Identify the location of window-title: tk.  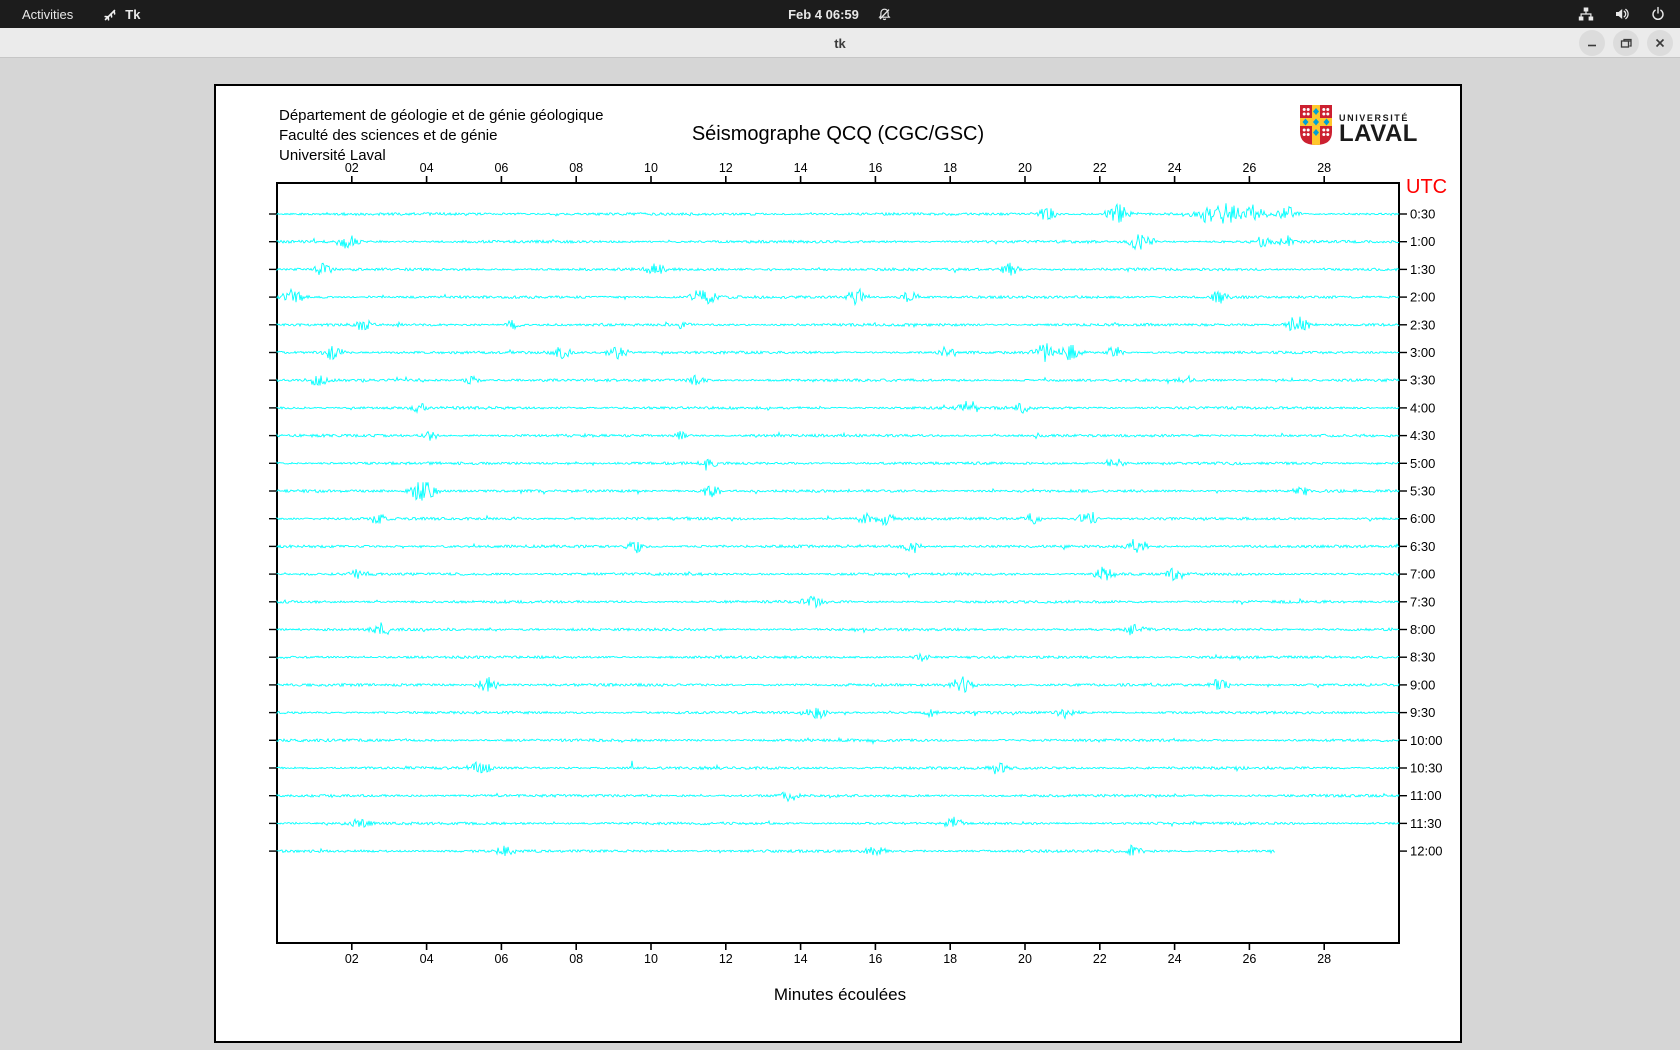
(840, 43).